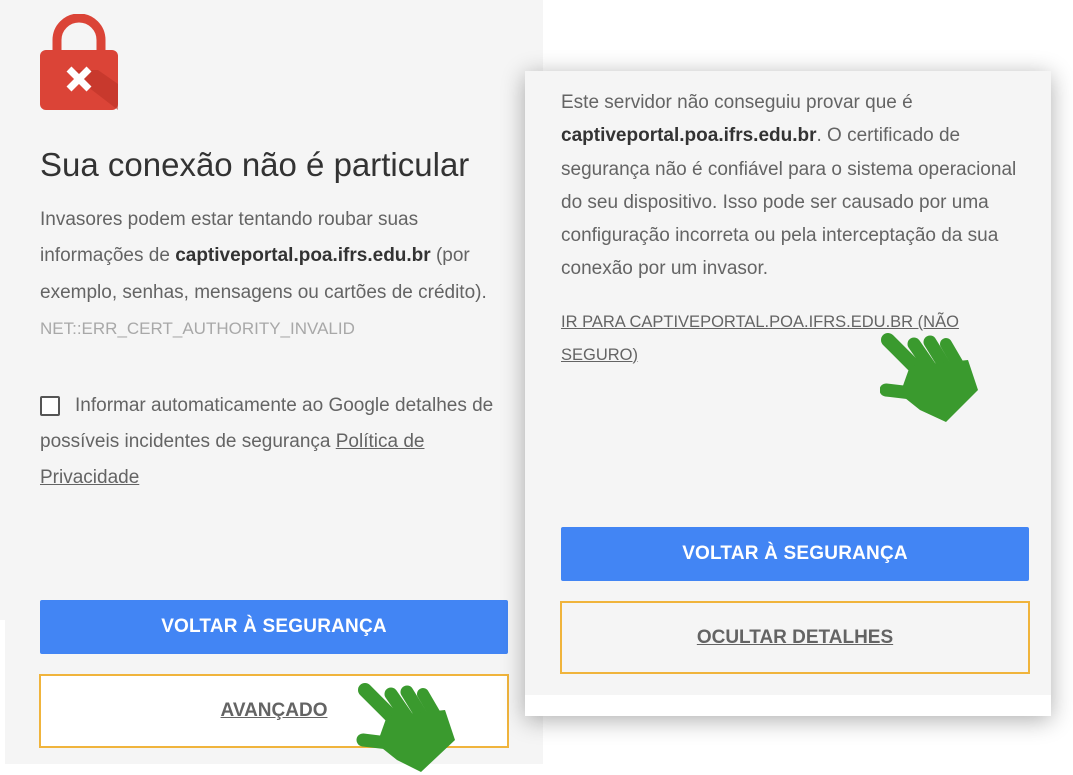 Image resolution: width=1073 pixels, height=775 pixels. Describe the element at coordinates (795, 637) in the screenshot. I see `hide-details-button: OCULTAR DETALHES` at that location.